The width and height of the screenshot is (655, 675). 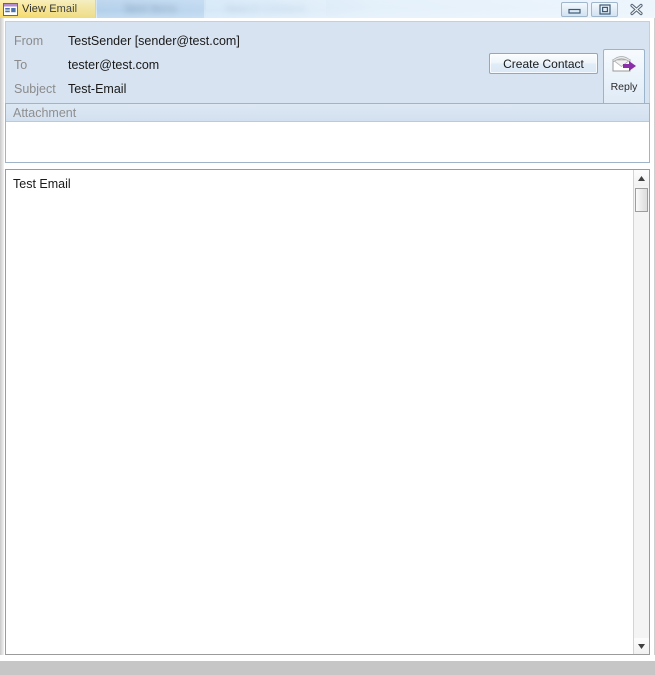 What do you see at coordinates (327, 142) in the screenshot?
I see `attachment-list` at bounding box center [327, 142].